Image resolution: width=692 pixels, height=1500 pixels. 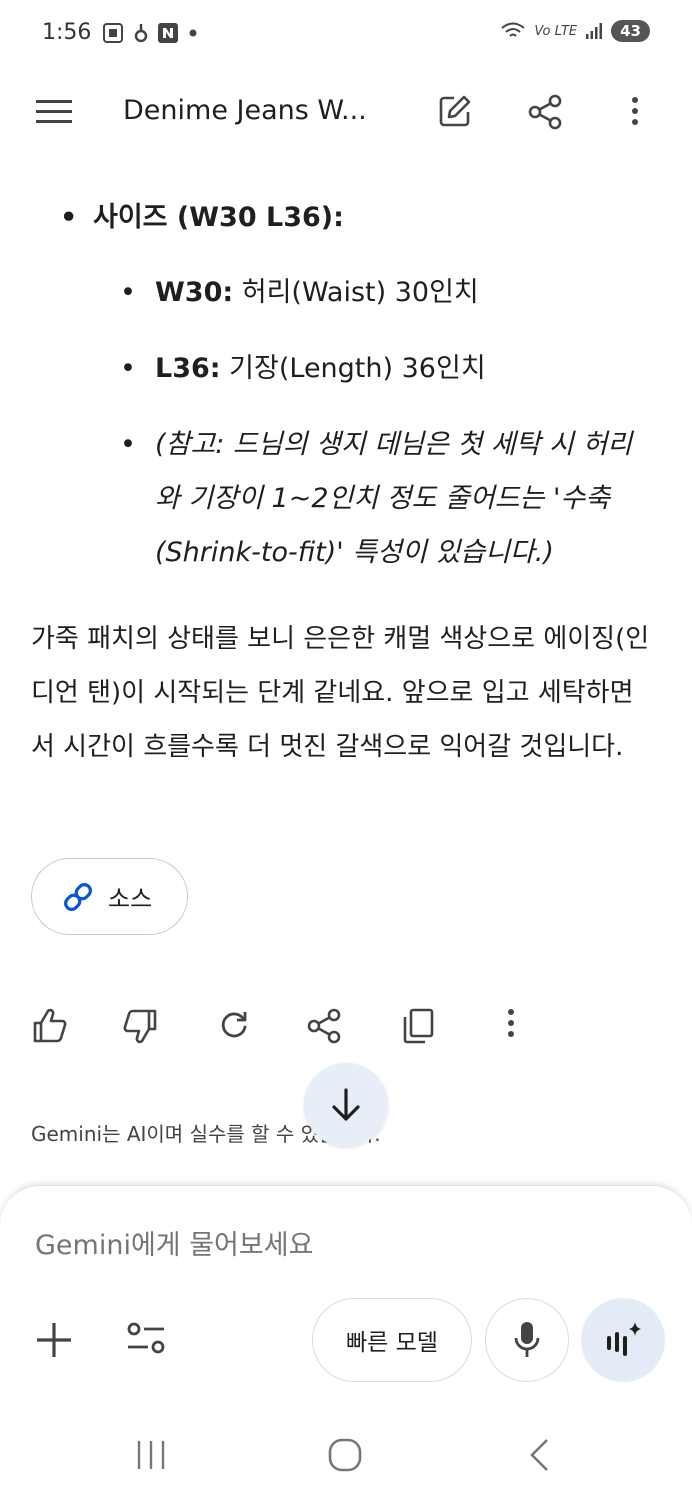 I want to click on scroll-to-bottom-button, so click(x=346, y=1105).